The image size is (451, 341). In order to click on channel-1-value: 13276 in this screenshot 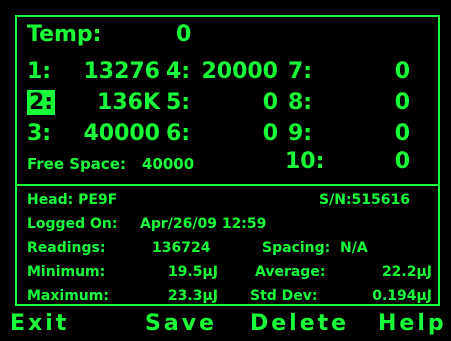, I will do `click(121, 71)`.